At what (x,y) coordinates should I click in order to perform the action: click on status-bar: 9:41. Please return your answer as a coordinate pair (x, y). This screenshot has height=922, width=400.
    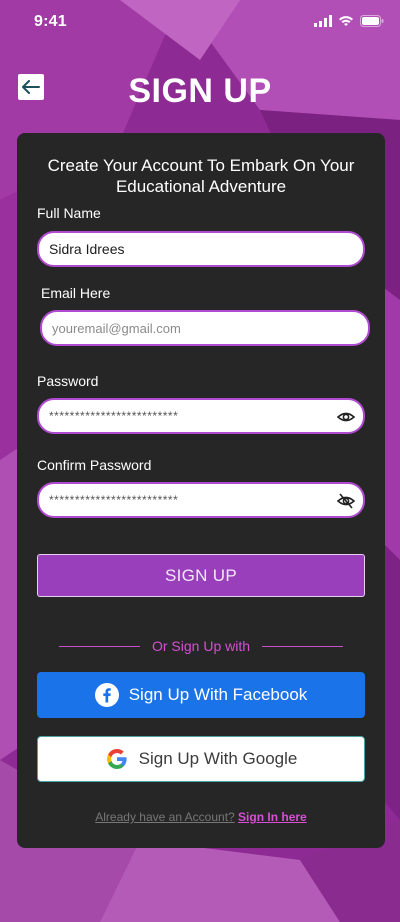
    Looking at the image, I should click on (200, 22).